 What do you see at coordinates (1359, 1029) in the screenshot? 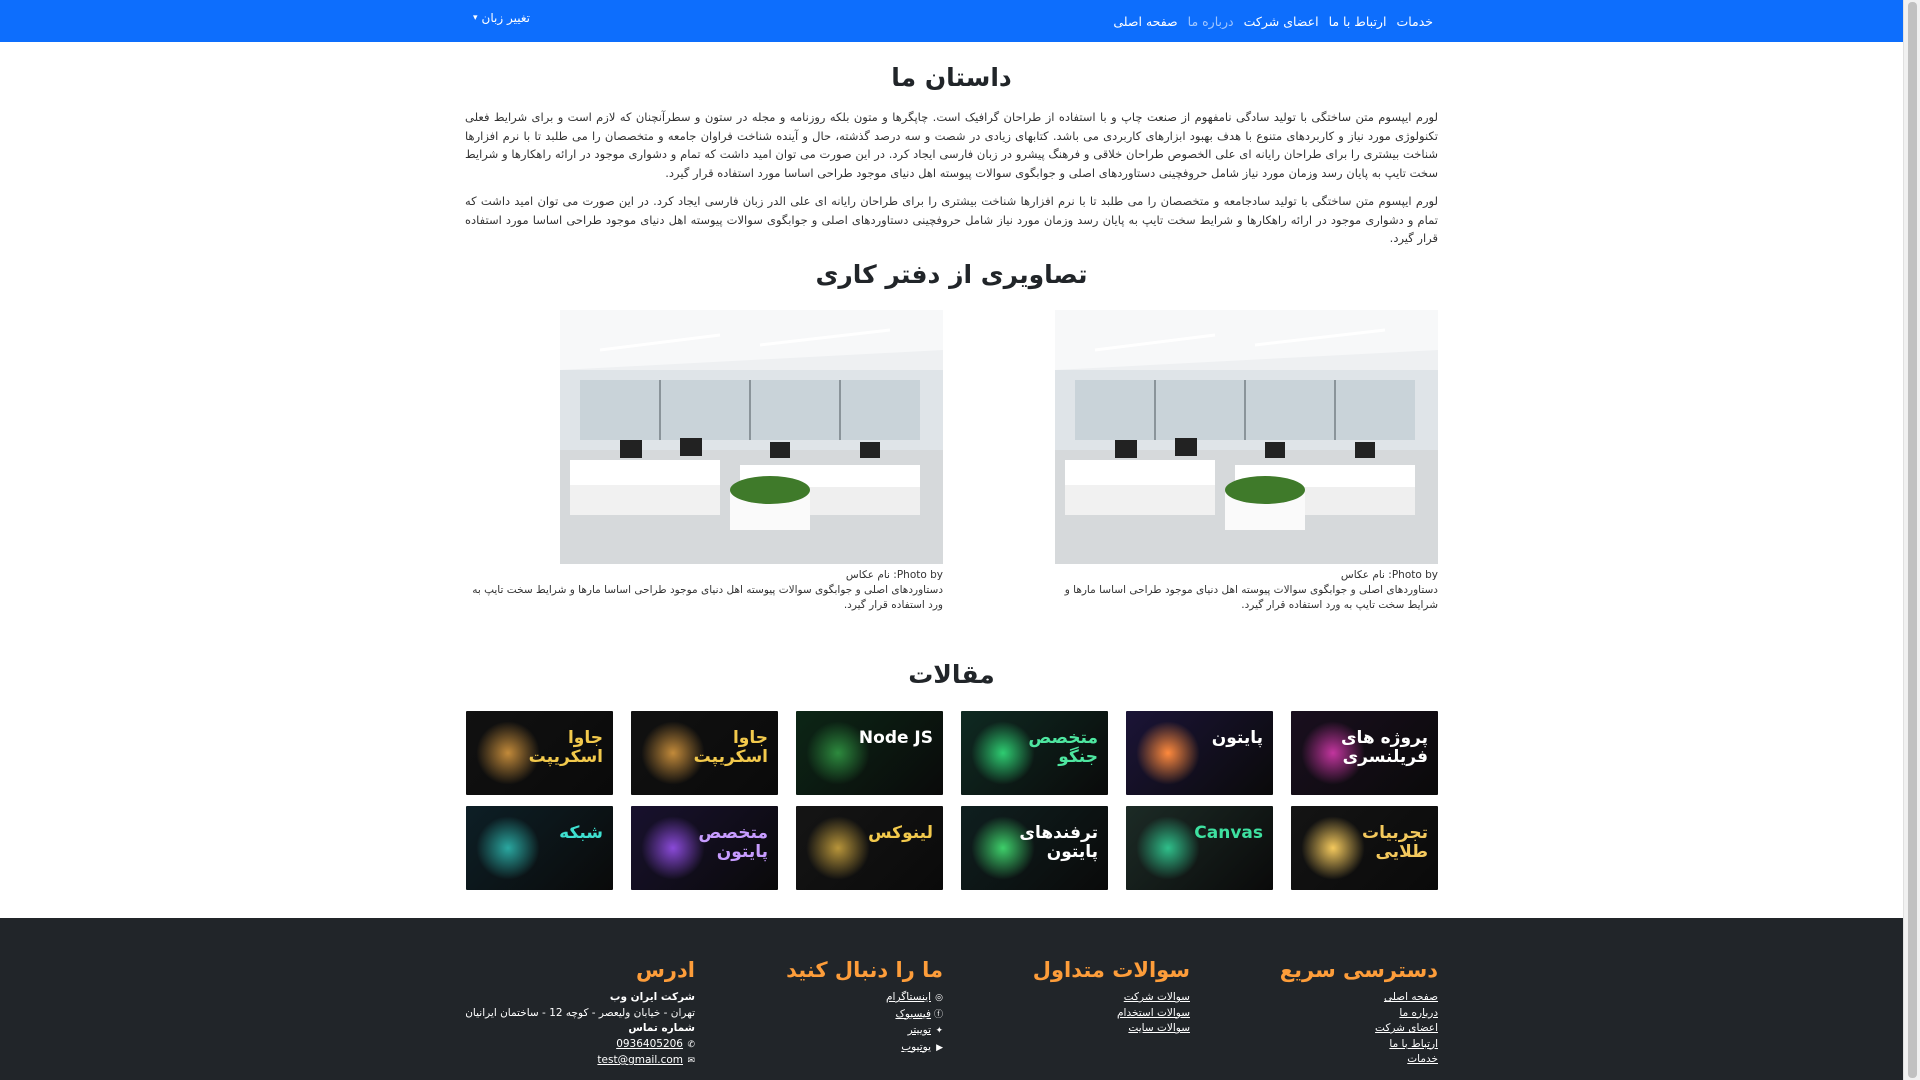
I see `footer-link-members: اعضای شرکت` at bounding box center [1359, 1029].